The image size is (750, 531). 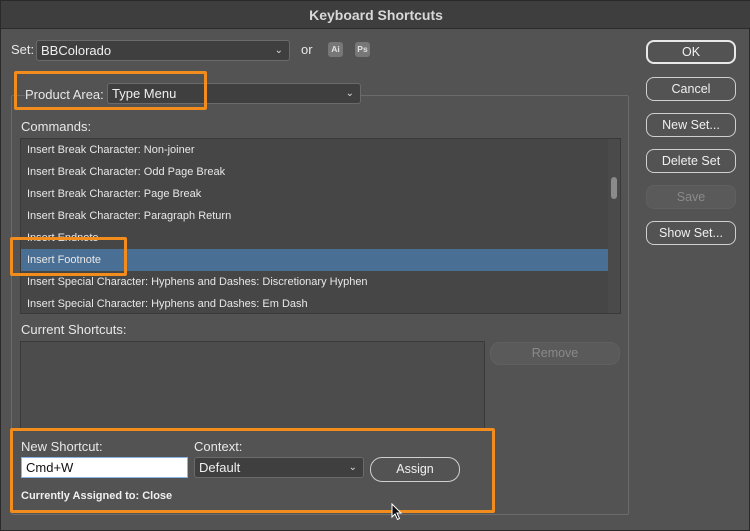 I want to click on photoshop-icon: Ps, so click(x=362, y=49).